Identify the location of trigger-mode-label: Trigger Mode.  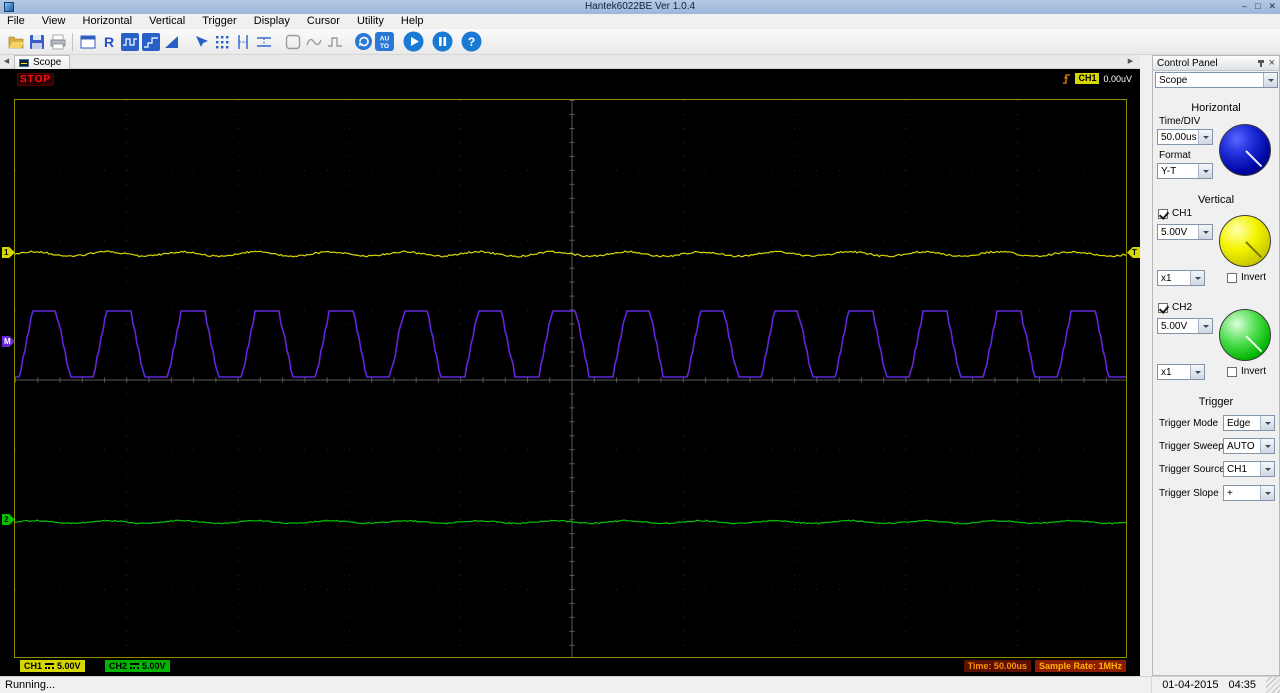
(1189, 423).